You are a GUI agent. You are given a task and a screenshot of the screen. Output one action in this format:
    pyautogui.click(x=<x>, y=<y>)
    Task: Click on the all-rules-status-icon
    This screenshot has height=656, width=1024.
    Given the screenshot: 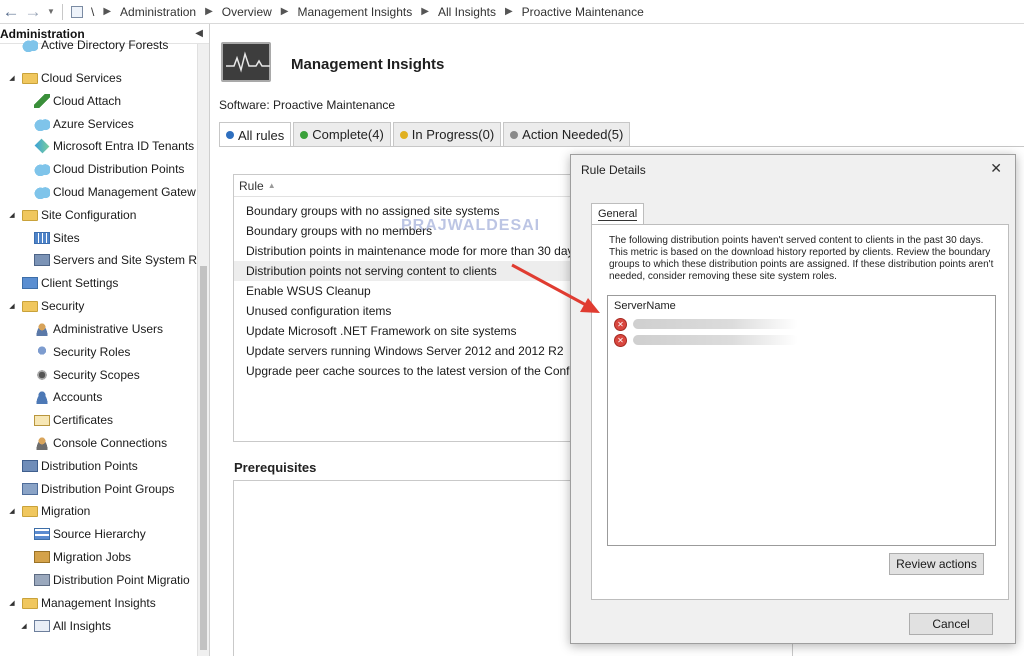 What is the action you would take?
    pyautogui.click(x=230, y=135)
    